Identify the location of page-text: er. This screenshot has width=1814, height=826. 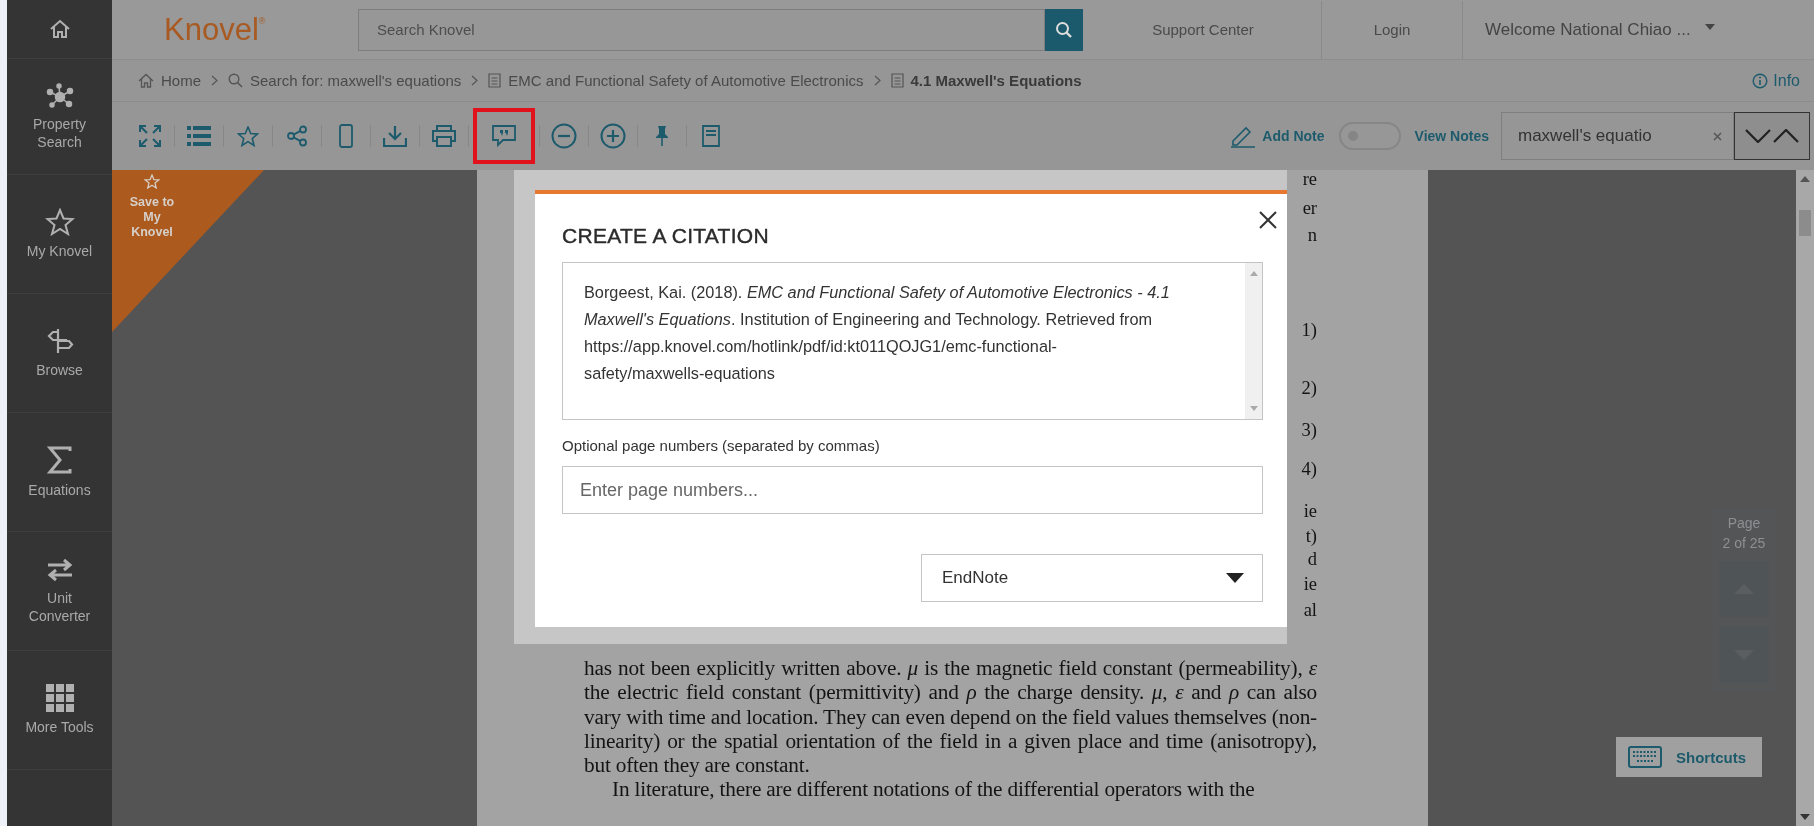
(1309, 208).